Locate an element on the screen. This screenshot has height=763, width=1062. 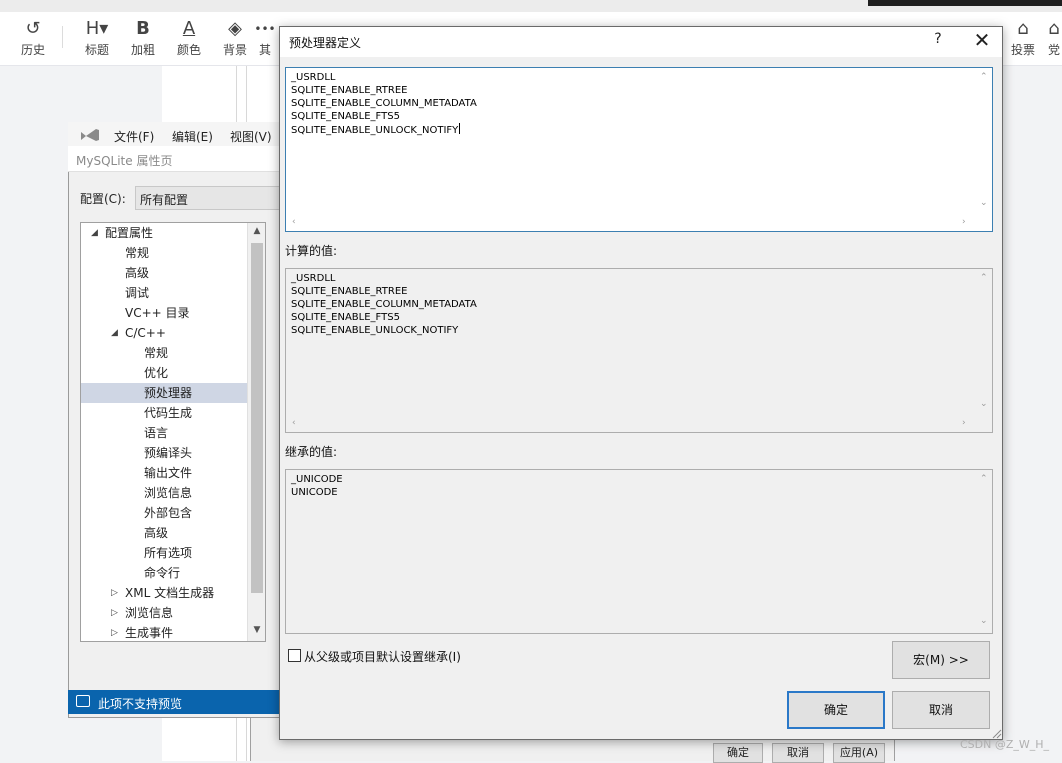
tree-item: ◢ 配置属性 is located at coordinates (164, 233).